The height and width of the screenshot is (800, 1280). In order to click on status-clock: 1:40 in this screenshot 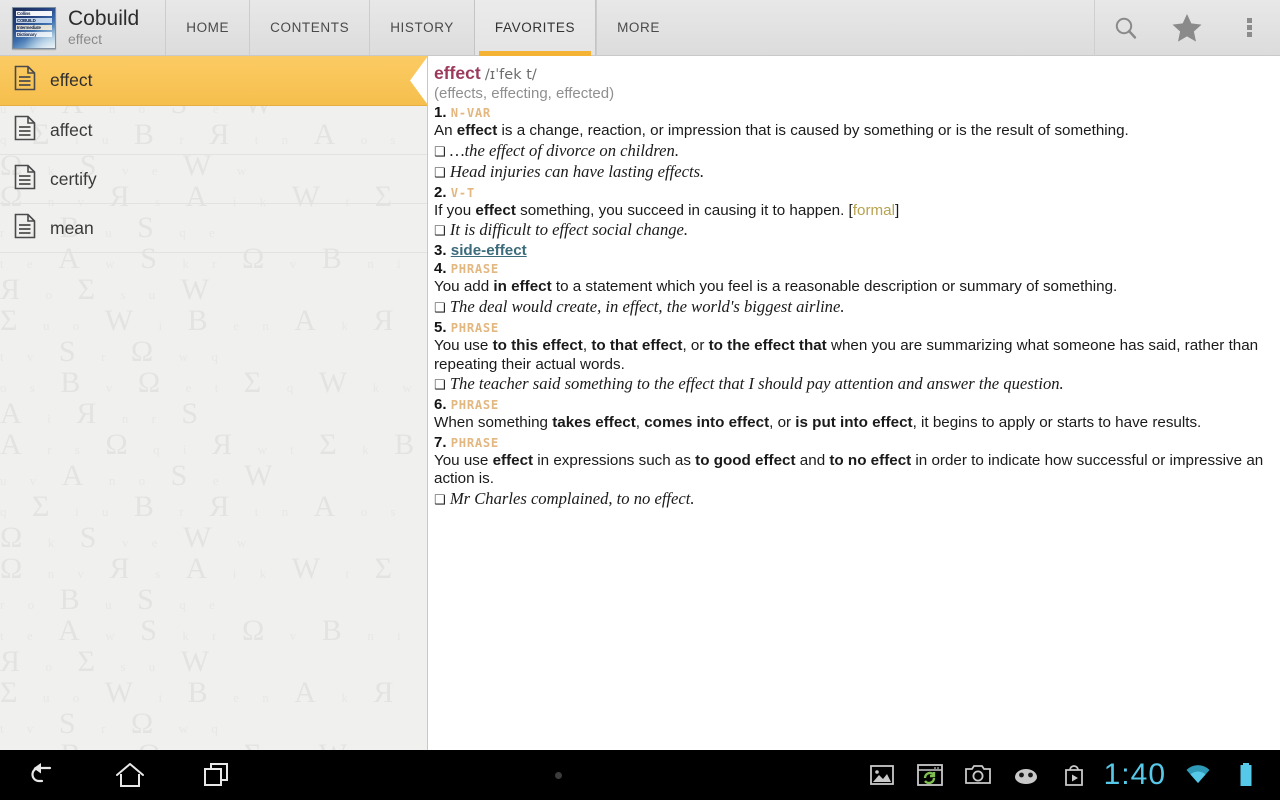, I will do `click(1134, 774)`.